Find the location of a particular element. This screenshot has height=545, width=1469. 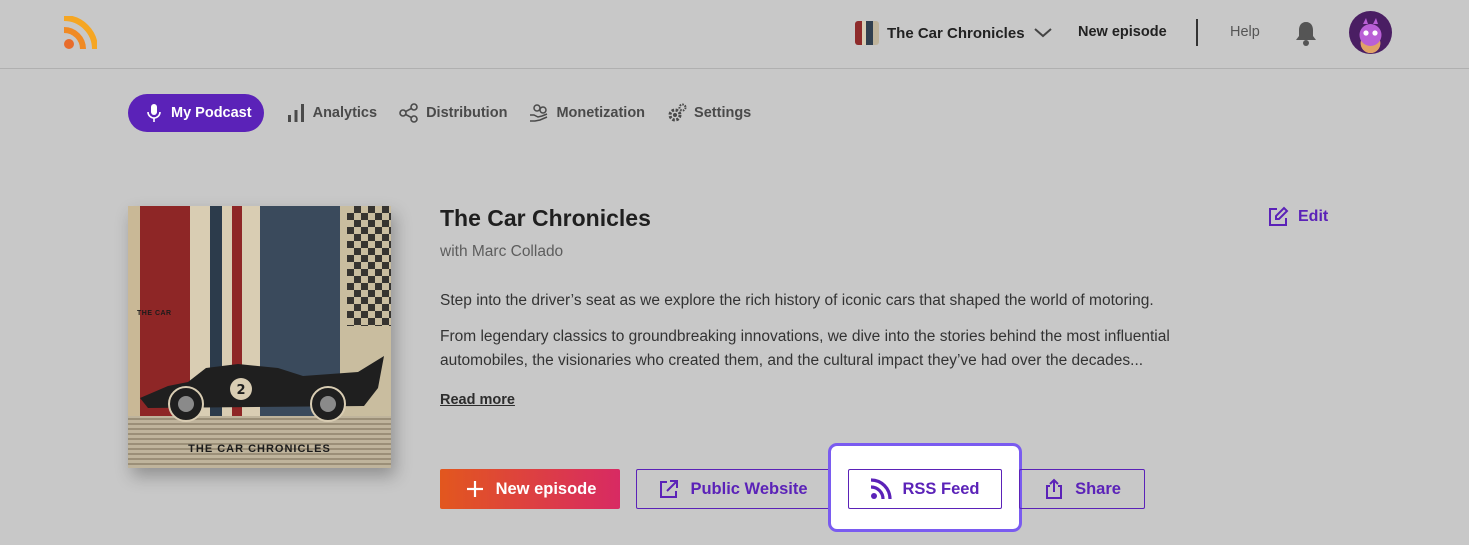

podcast-host: with Marc Collado is located at coordinates (502, 251).